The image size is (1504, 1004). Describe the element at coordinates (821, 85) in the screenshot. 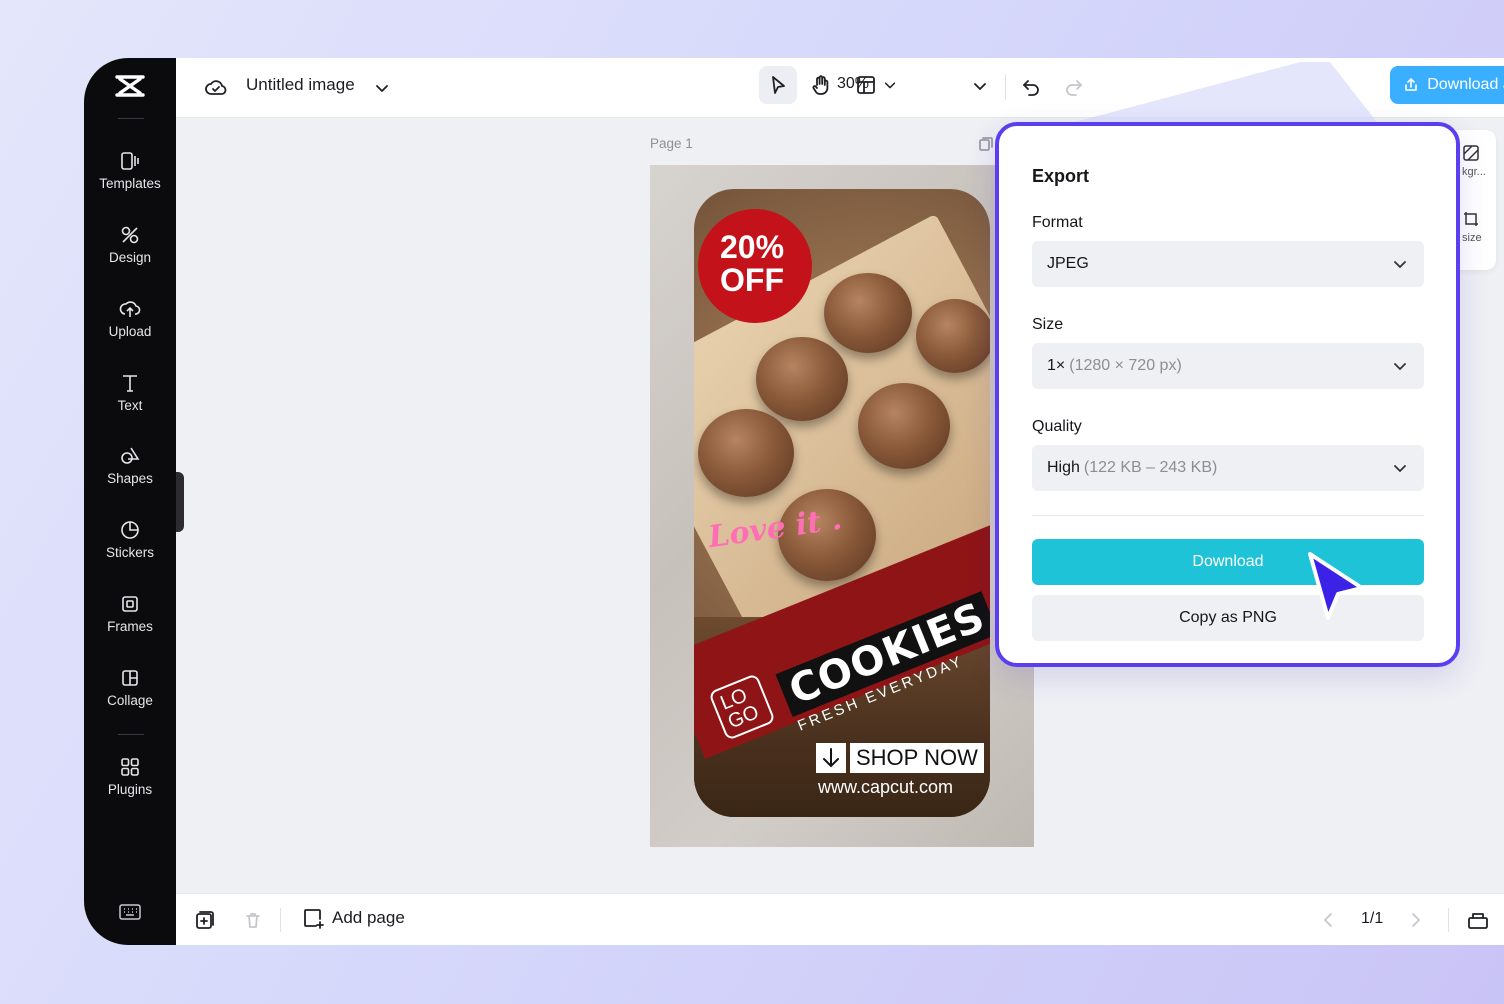

I see `hand-tool-icon` at that location.